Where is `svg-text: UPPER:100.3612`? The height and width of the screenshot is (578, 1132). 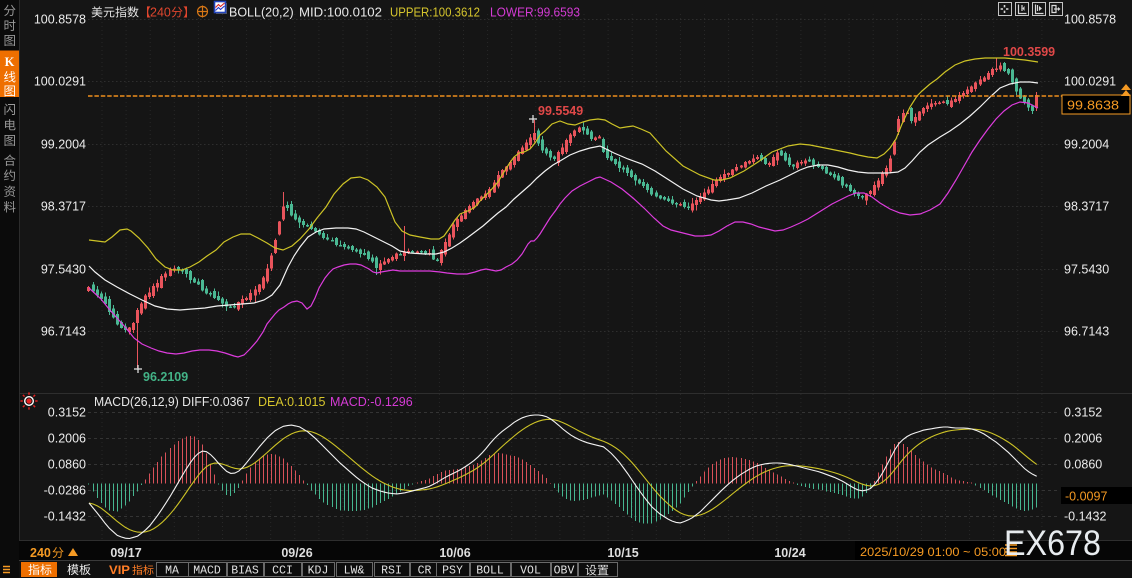
svg-text: UPPER:100.3612 is located at coordinates (435, 13).